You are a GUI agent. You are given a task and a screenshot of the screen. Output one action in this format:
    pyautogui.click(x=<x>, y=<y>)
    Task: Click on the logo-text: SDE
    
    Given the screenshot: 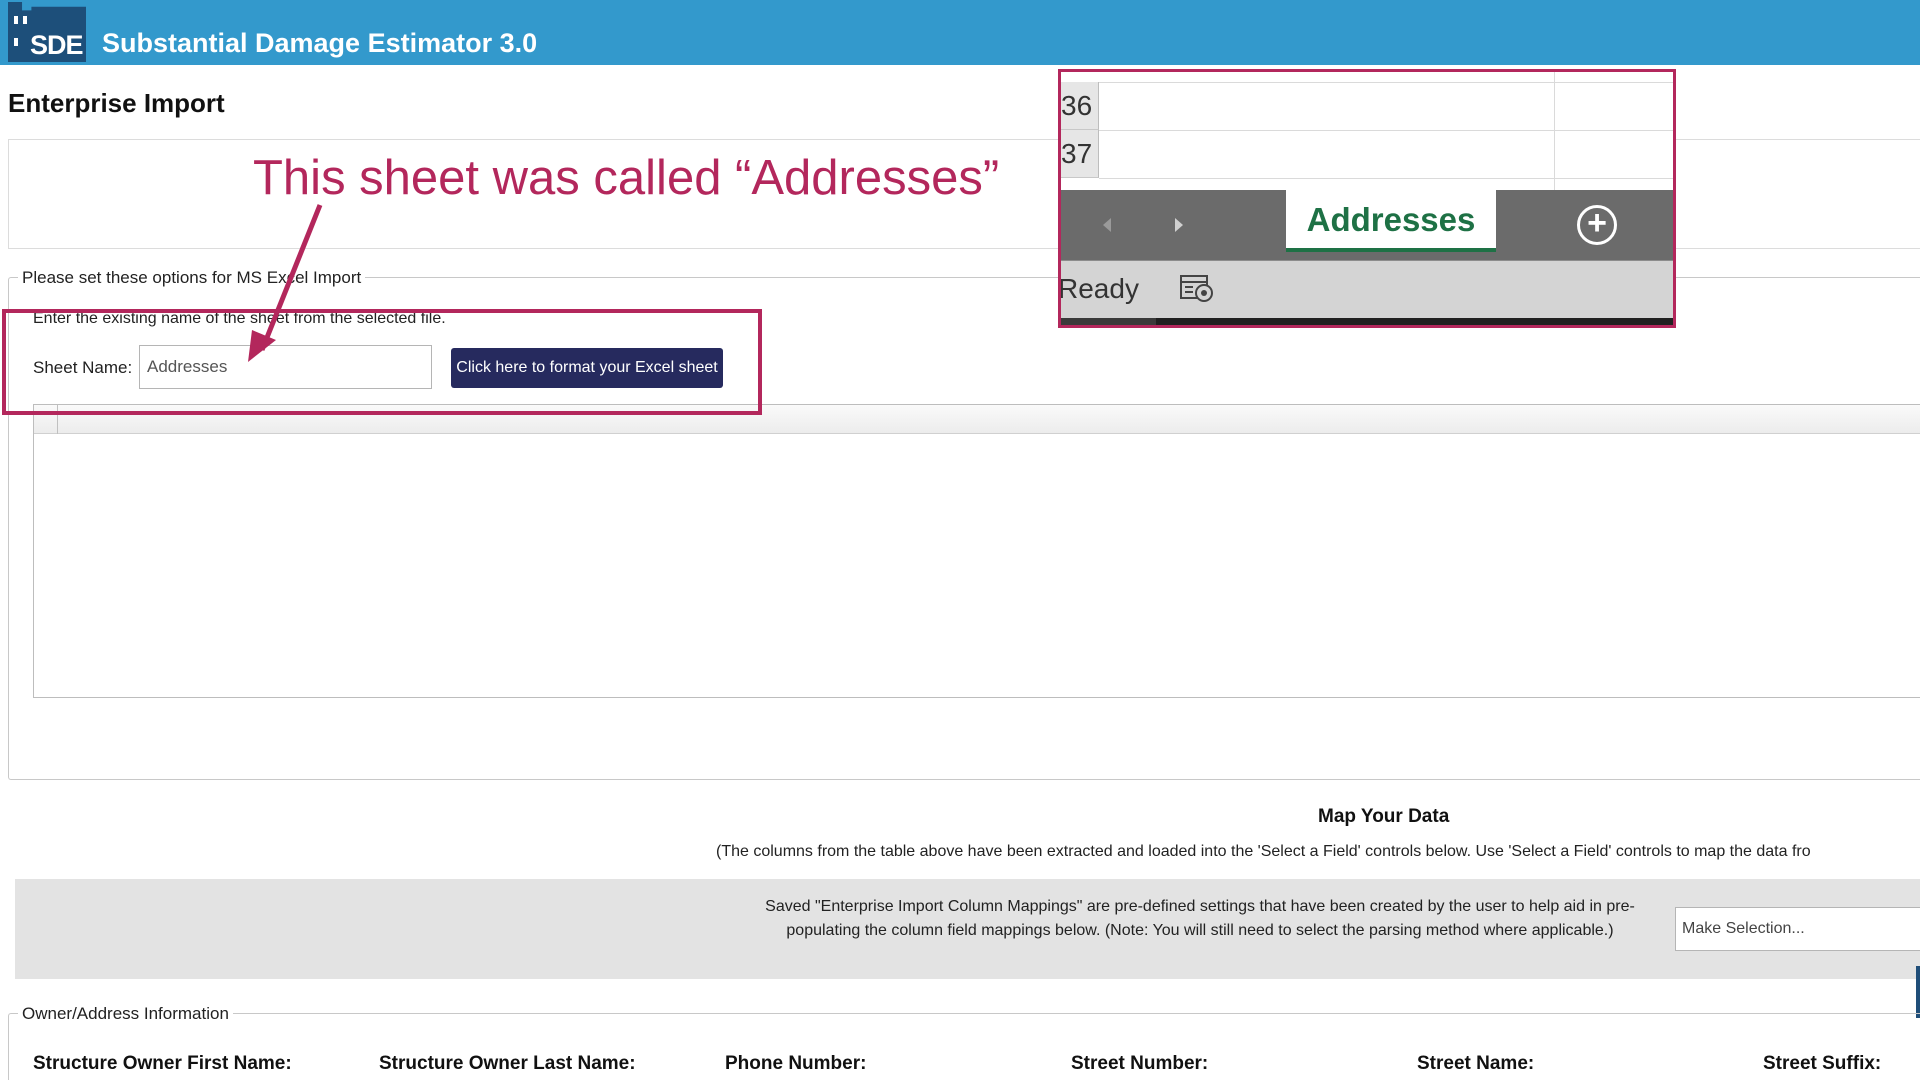 What is the action you would take?
    pyautogui.click(x=57, y=45)
    